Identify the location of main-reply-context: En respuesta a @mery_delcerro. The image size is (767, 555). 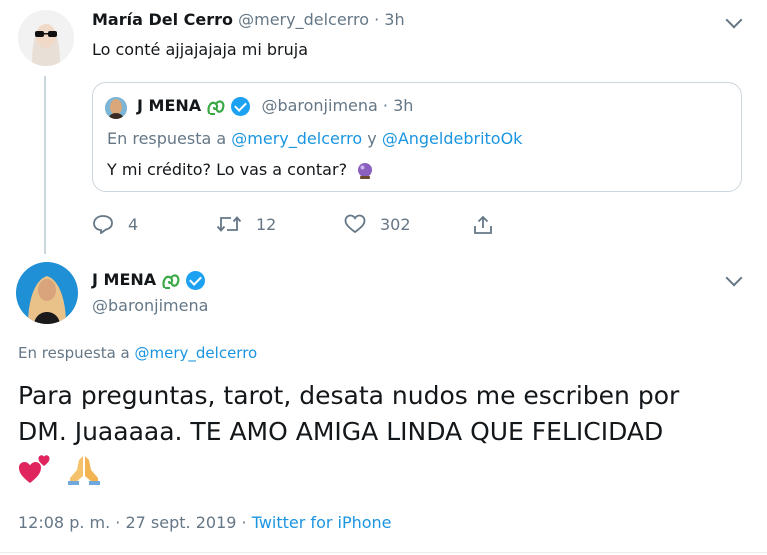
(137, 353).